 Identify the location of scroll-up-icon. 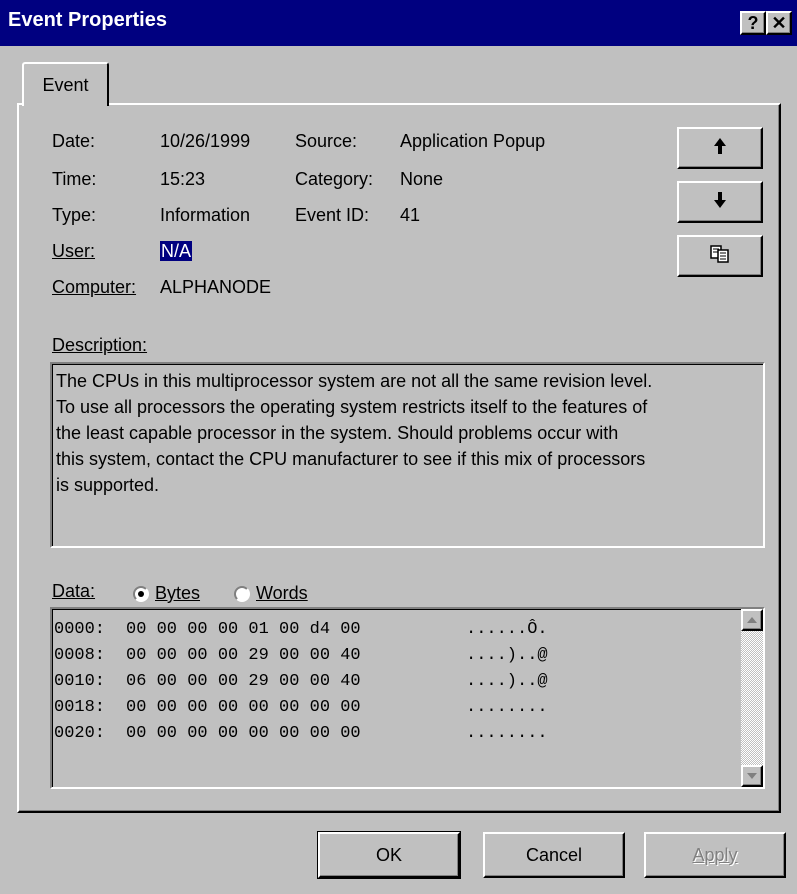
(752, 620).